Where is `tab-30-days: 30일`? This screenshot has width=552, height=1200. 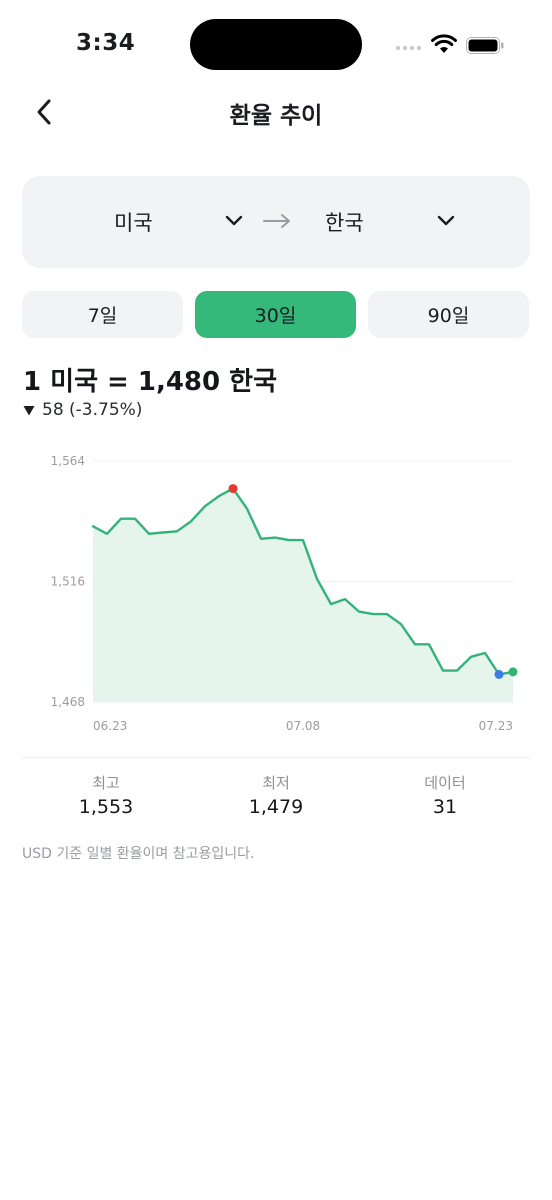 tab-30-days: 30일 is located at coordinates (275, 314).